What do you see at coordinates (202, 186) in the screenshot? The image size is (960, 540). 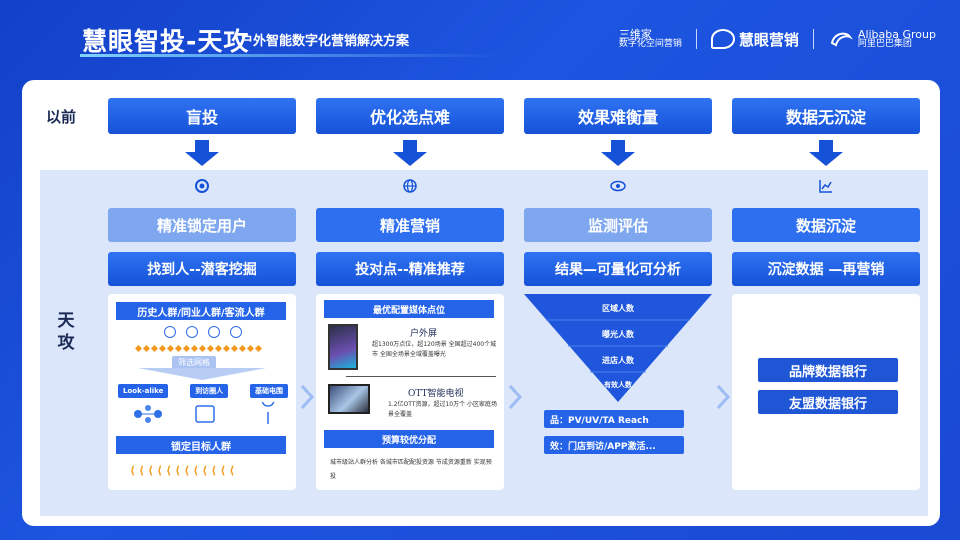 I see `target-icon` at bounding box center [202, 186].